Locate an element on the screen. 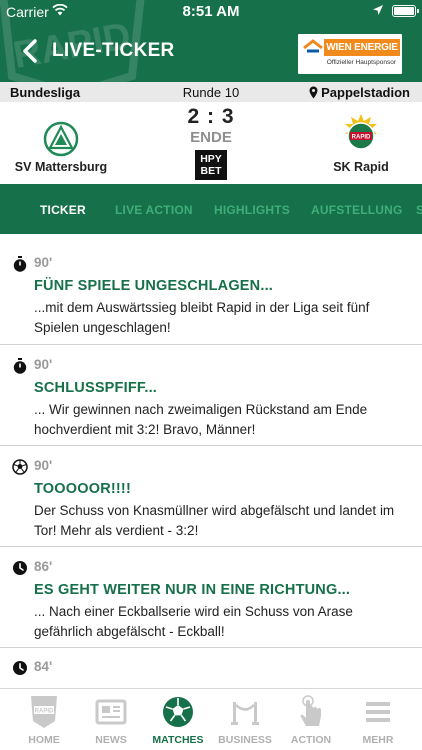  betting-line-1: HPY is located at coordinates (211, 159).